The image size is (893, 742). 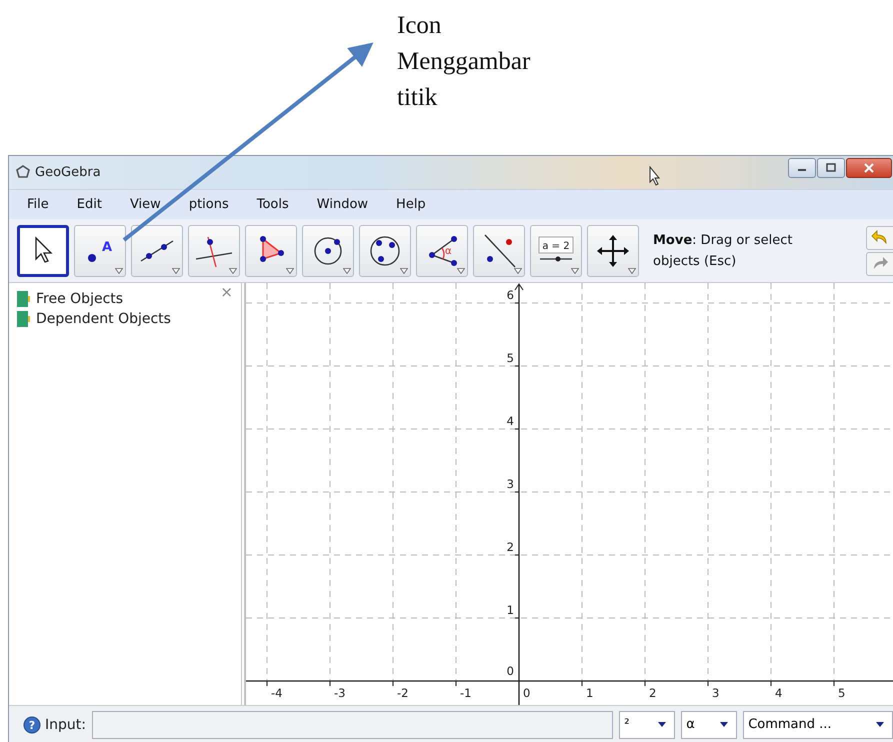 I want to click on close-icon, so click(x=869, y=168).